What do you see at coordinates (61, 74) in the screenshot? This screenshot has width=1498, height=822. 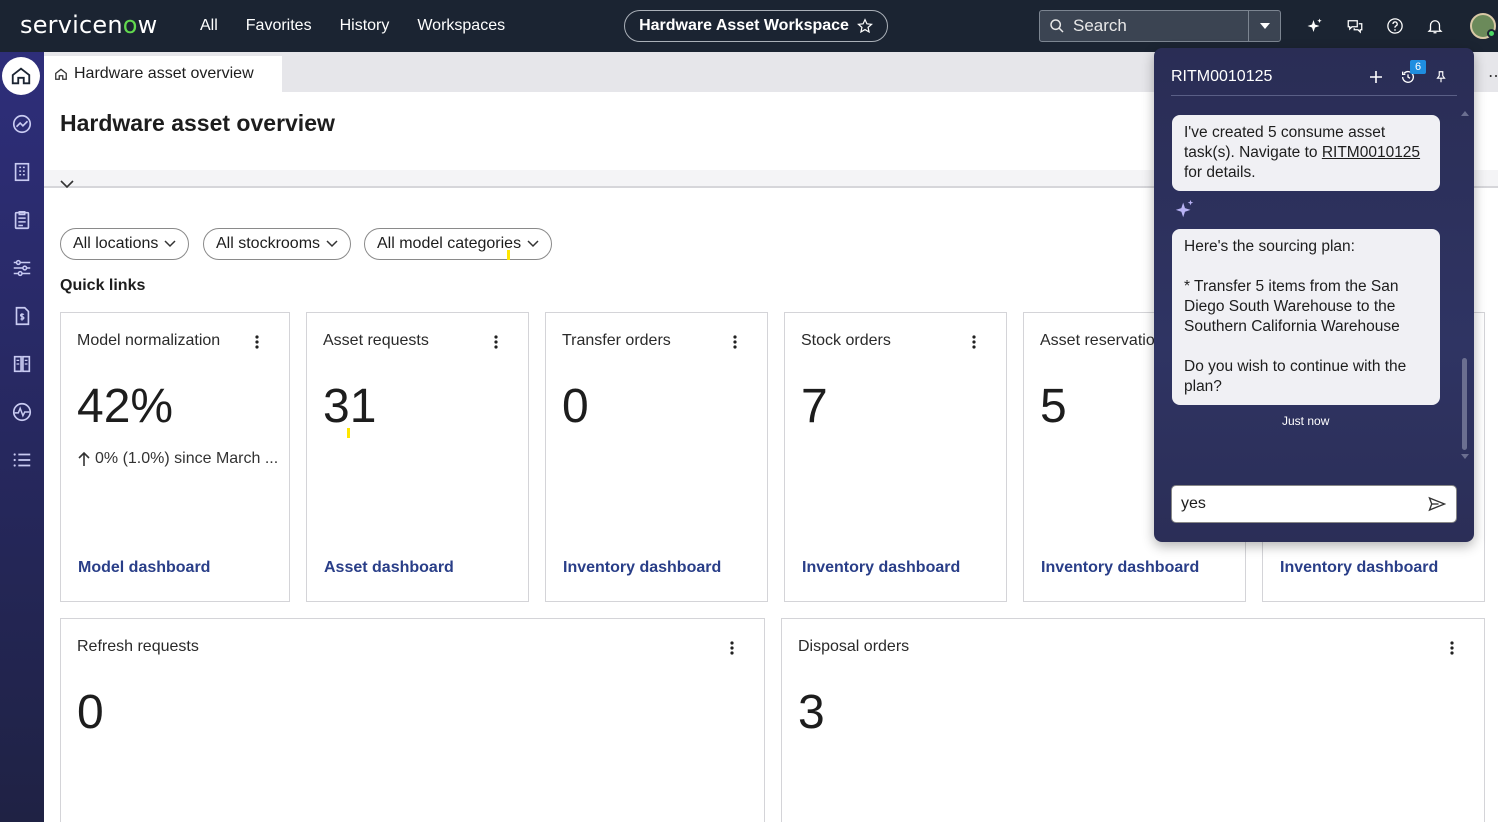 I see `home-icon` at bounding box center [61, 74].